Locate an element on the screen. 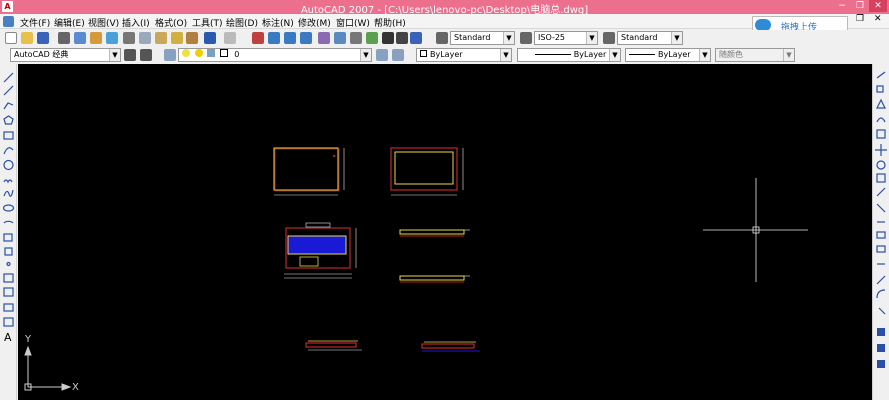 Image resolution: width=889 pixels, height=400 pixels. explode-icon is located at coordinates (882, 311).